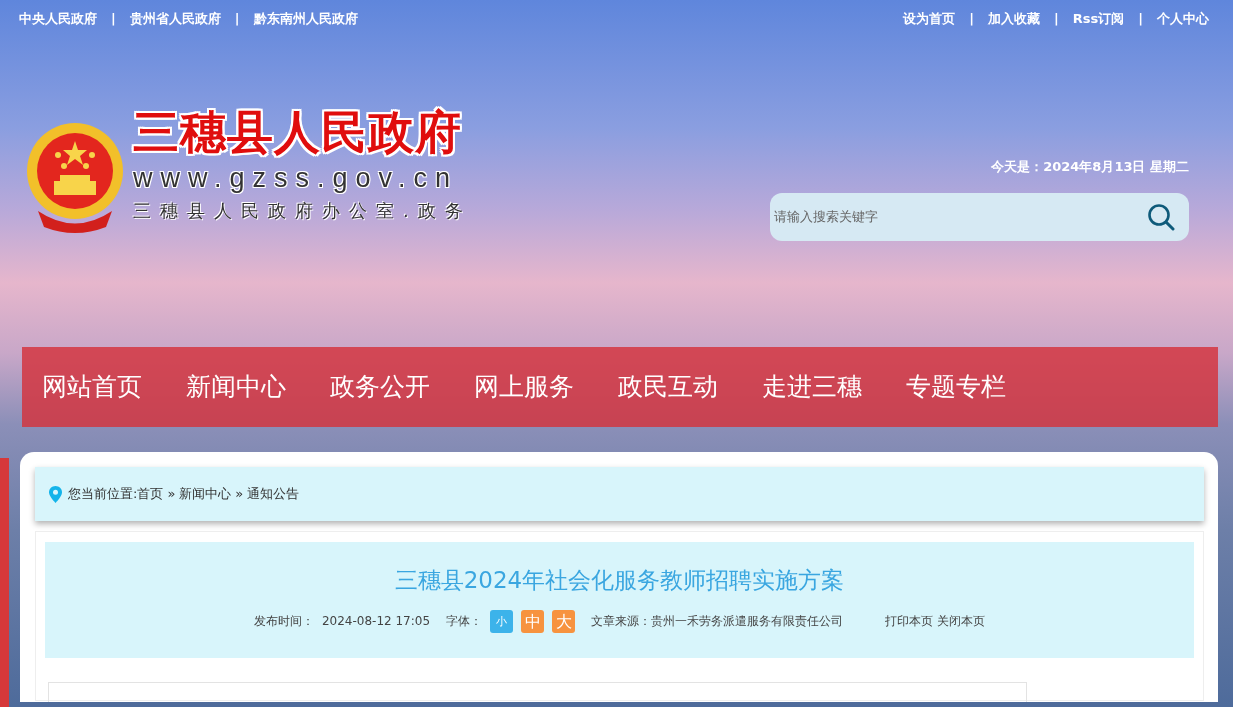 This screenshot has width=1233, height=707. I want to click on top-link: 贵州省人民政府, so click(175, 19).